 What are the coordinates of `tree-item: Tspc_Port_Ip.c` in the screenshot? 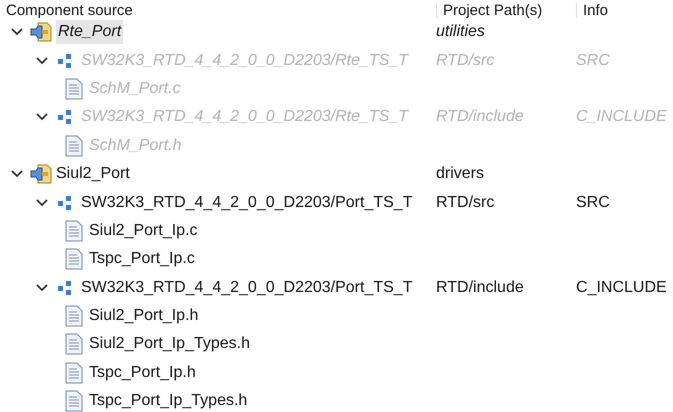 It's located at (142, 259).